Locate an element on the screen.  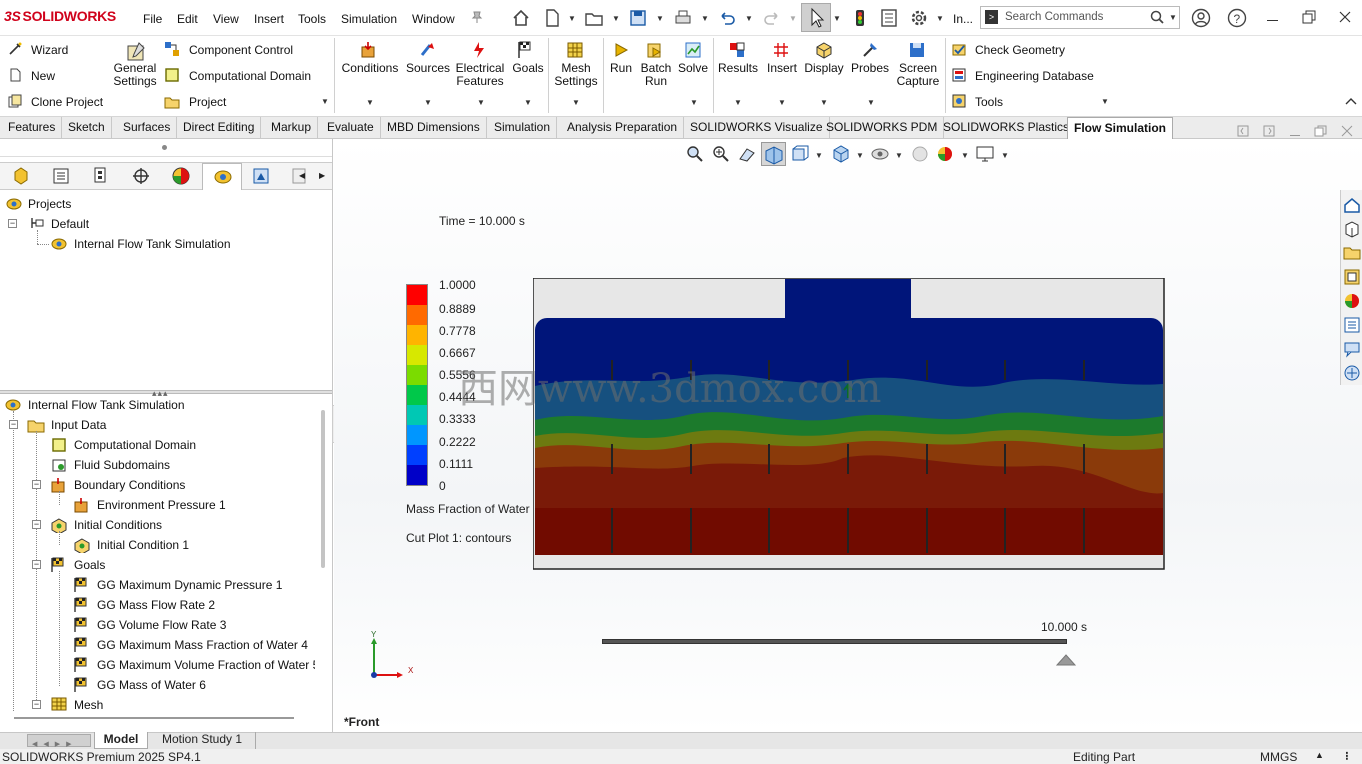
search-icon is located at coordinates (1157, 17).